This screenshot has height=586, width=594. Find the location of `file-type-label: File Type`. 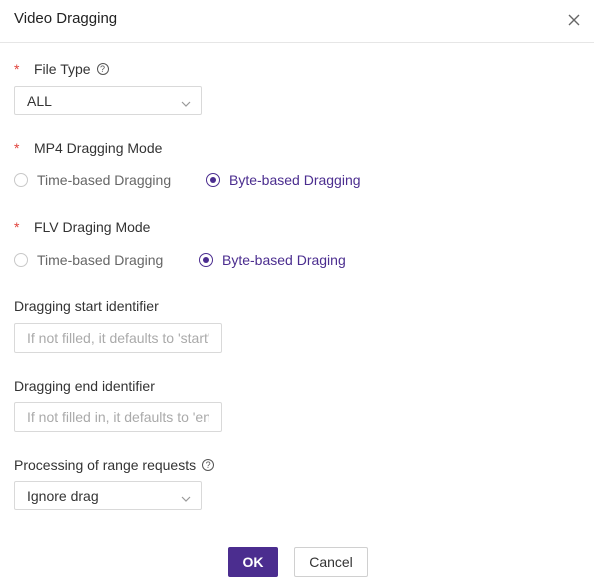

file-type-label: File Type is located at coordinates (62, 69).